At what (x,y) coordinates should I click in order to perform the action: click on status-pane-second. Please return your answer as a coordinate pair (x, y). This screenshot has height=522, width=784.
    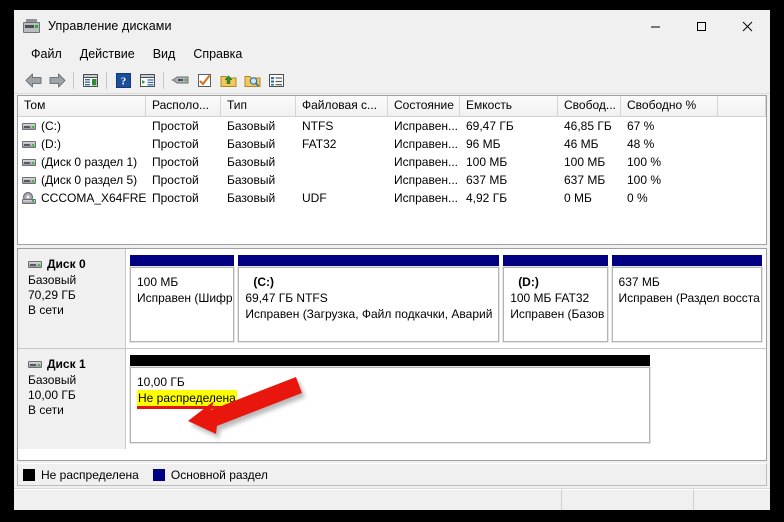
    Looking at the image, I should click on (628, 499).